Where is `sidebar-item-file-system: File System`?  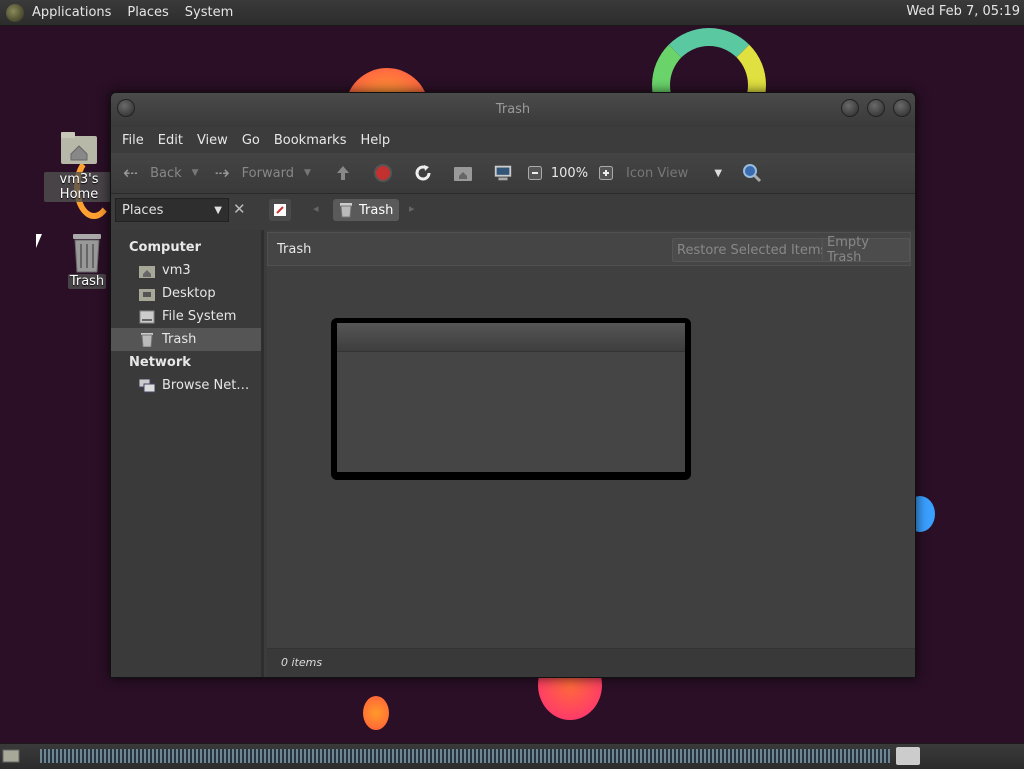
sidebar-item-file-system: File System is located at coordinates (186, 316).